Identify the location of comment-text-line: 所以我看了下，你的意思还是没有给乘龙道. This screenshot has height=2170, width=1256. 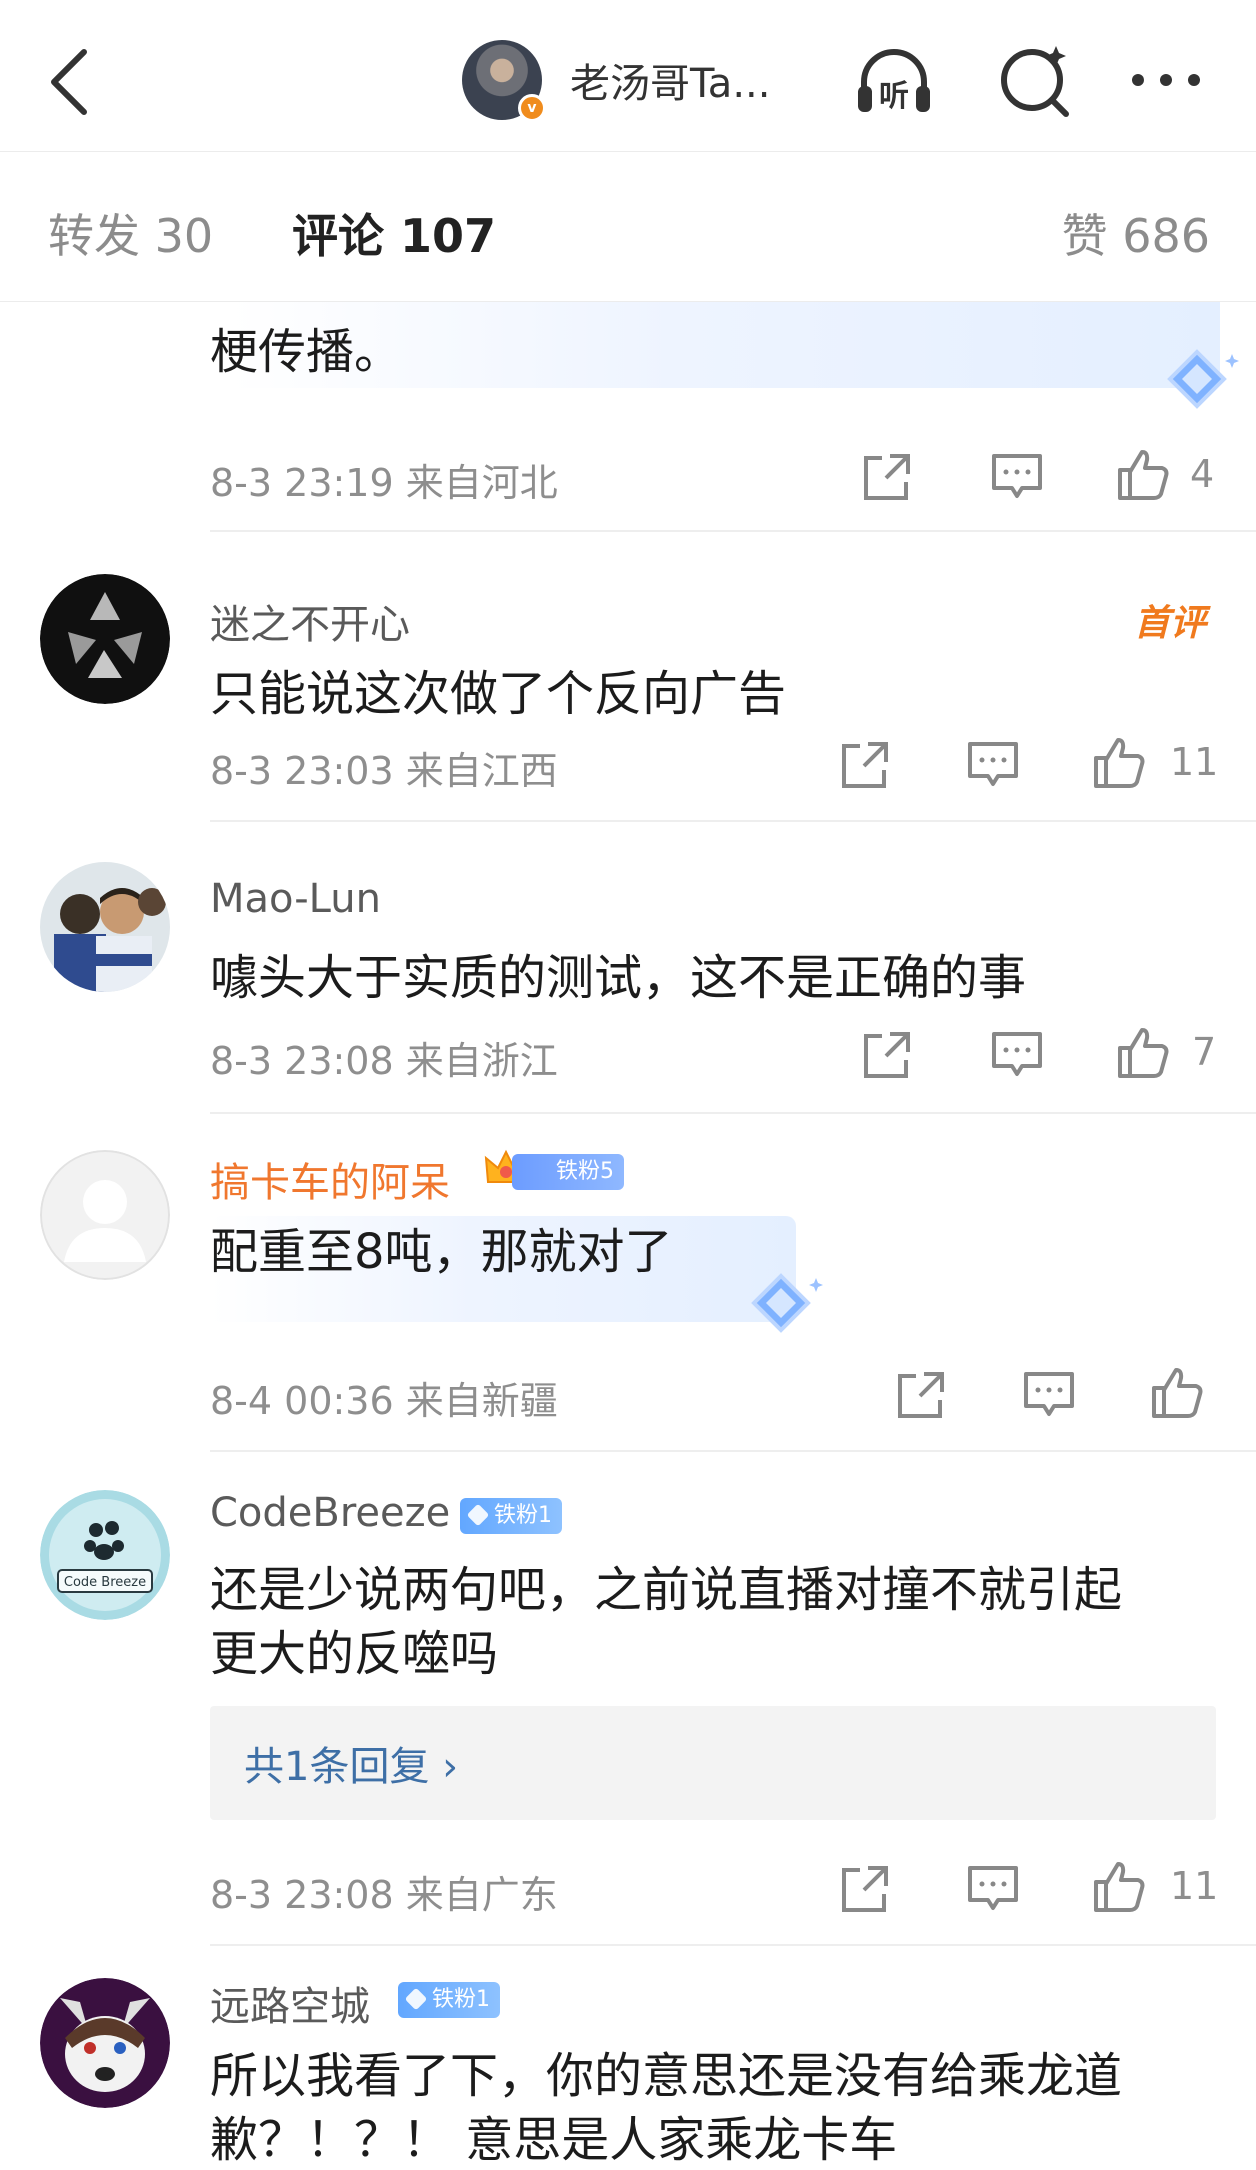
(666, 2076).